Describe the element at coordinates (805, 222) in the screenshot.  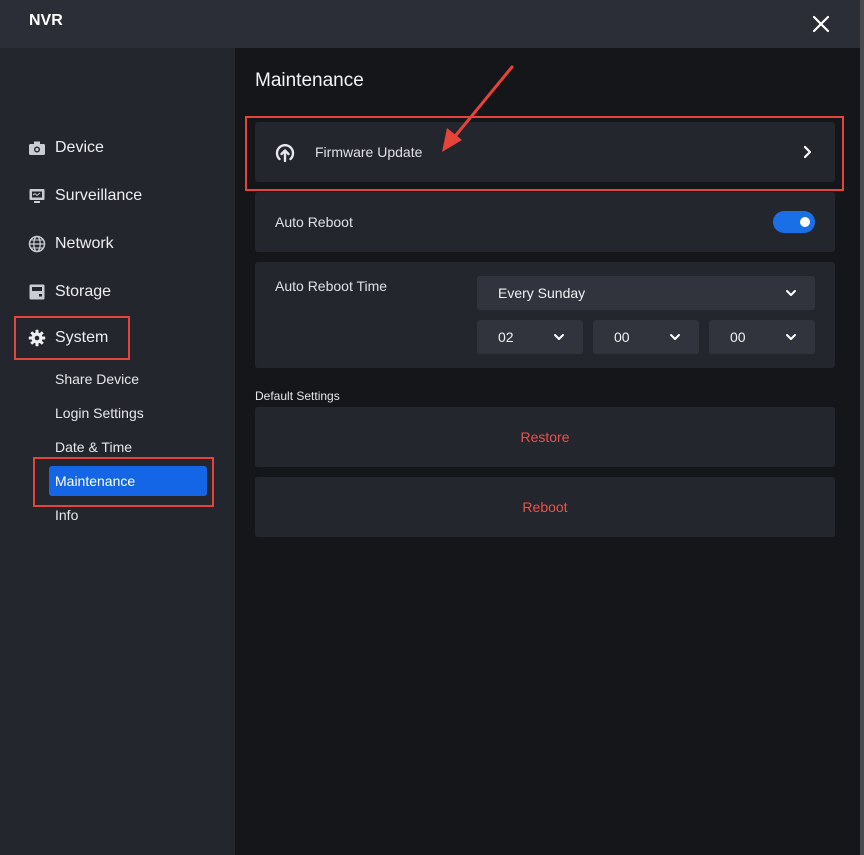
I see `toggle-knob` at that location.